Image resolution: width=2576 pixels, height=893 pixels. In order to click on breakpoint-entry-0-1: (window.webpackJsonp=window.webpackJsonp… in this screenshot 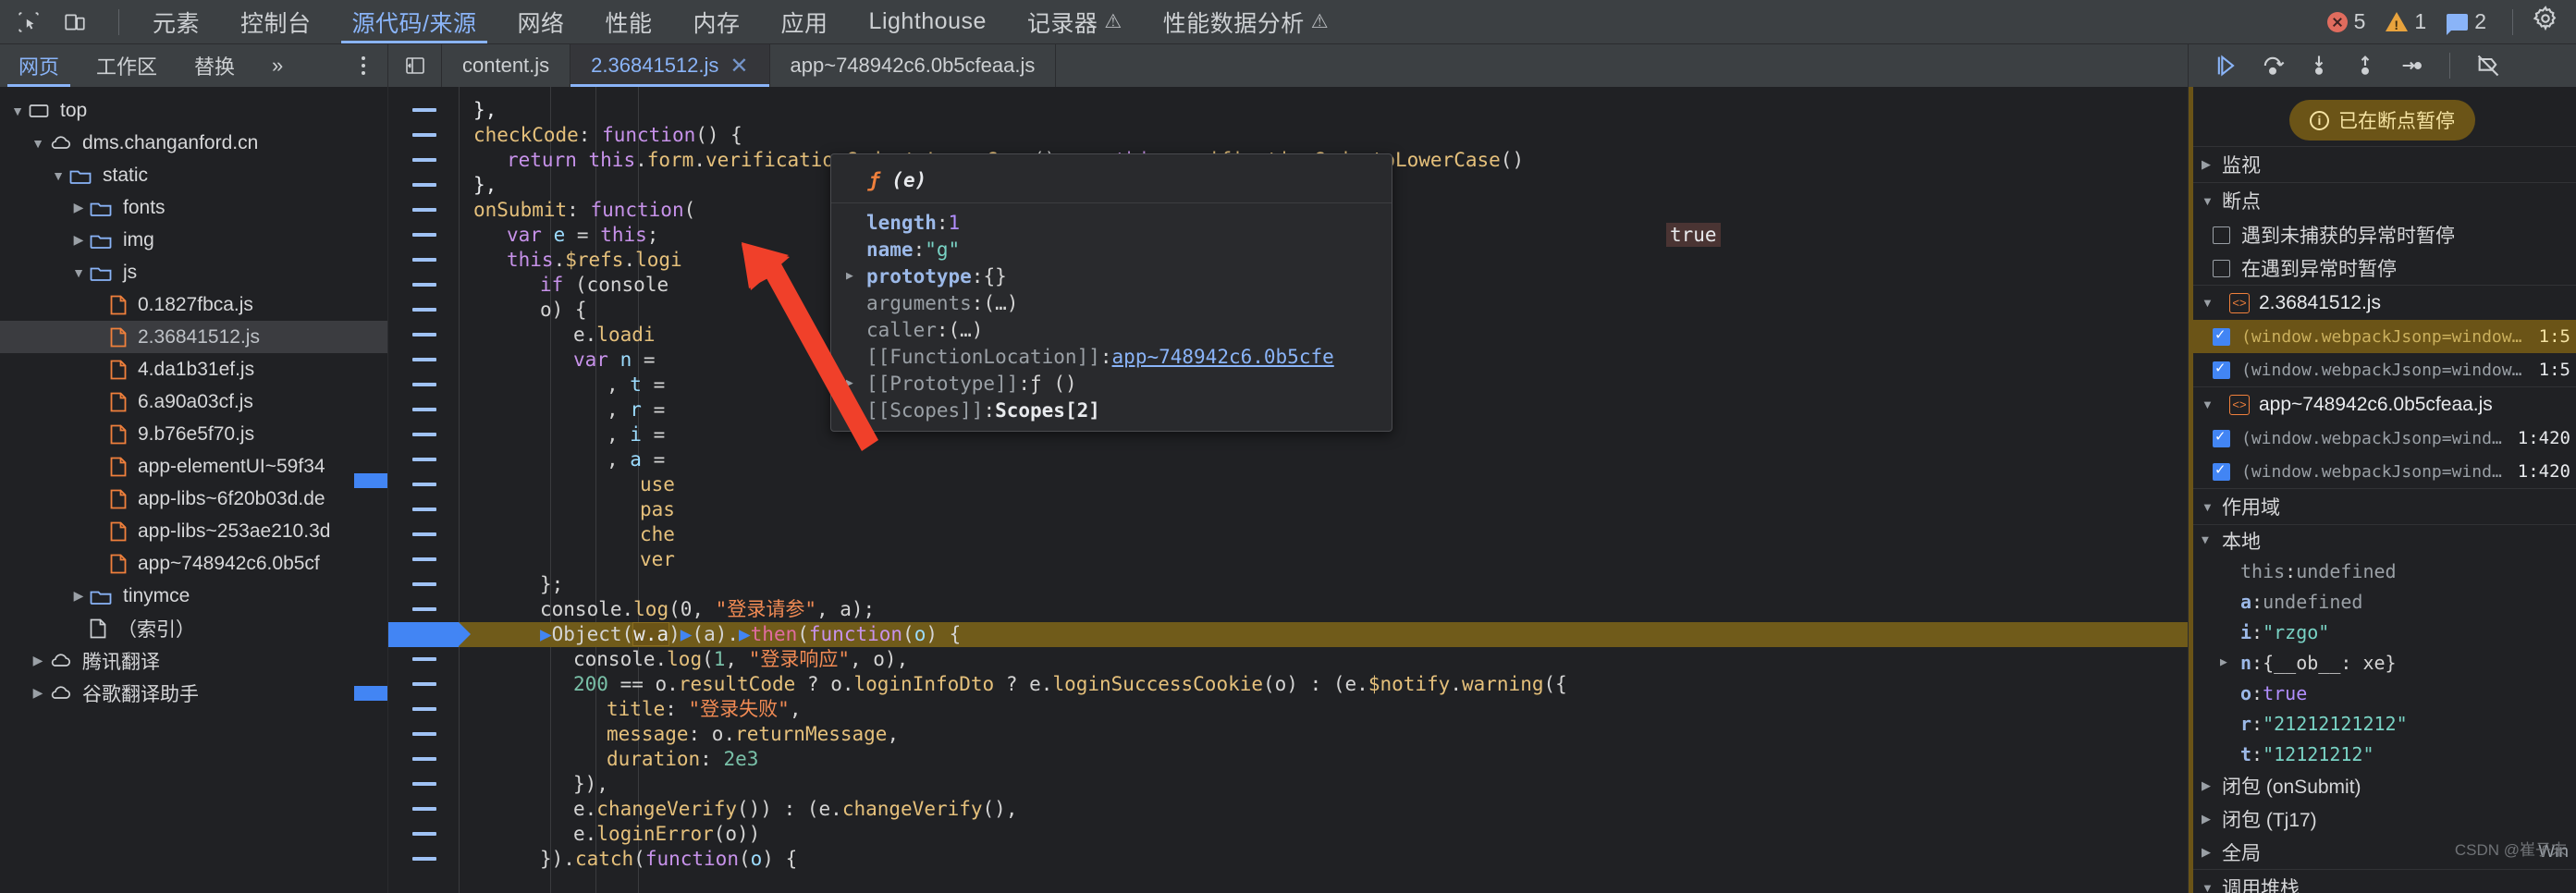, I will do `click(2382, 369)`.